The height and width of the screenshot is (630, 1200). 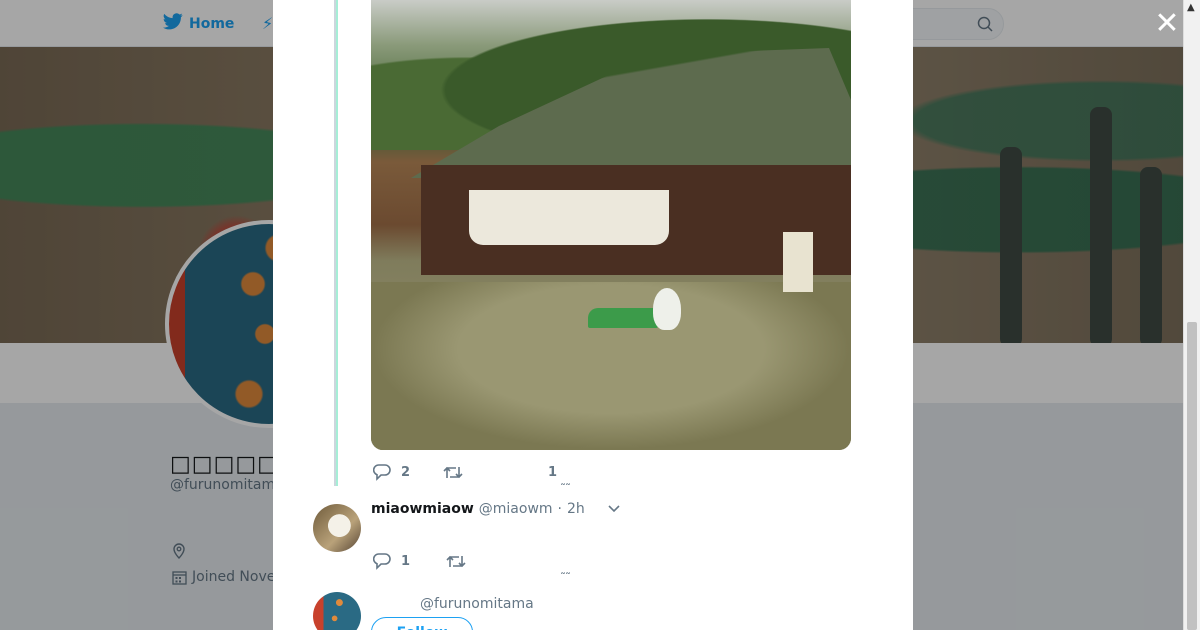 I want to click on scroll-up-icon: ▲, so click(x=1191, y=7).